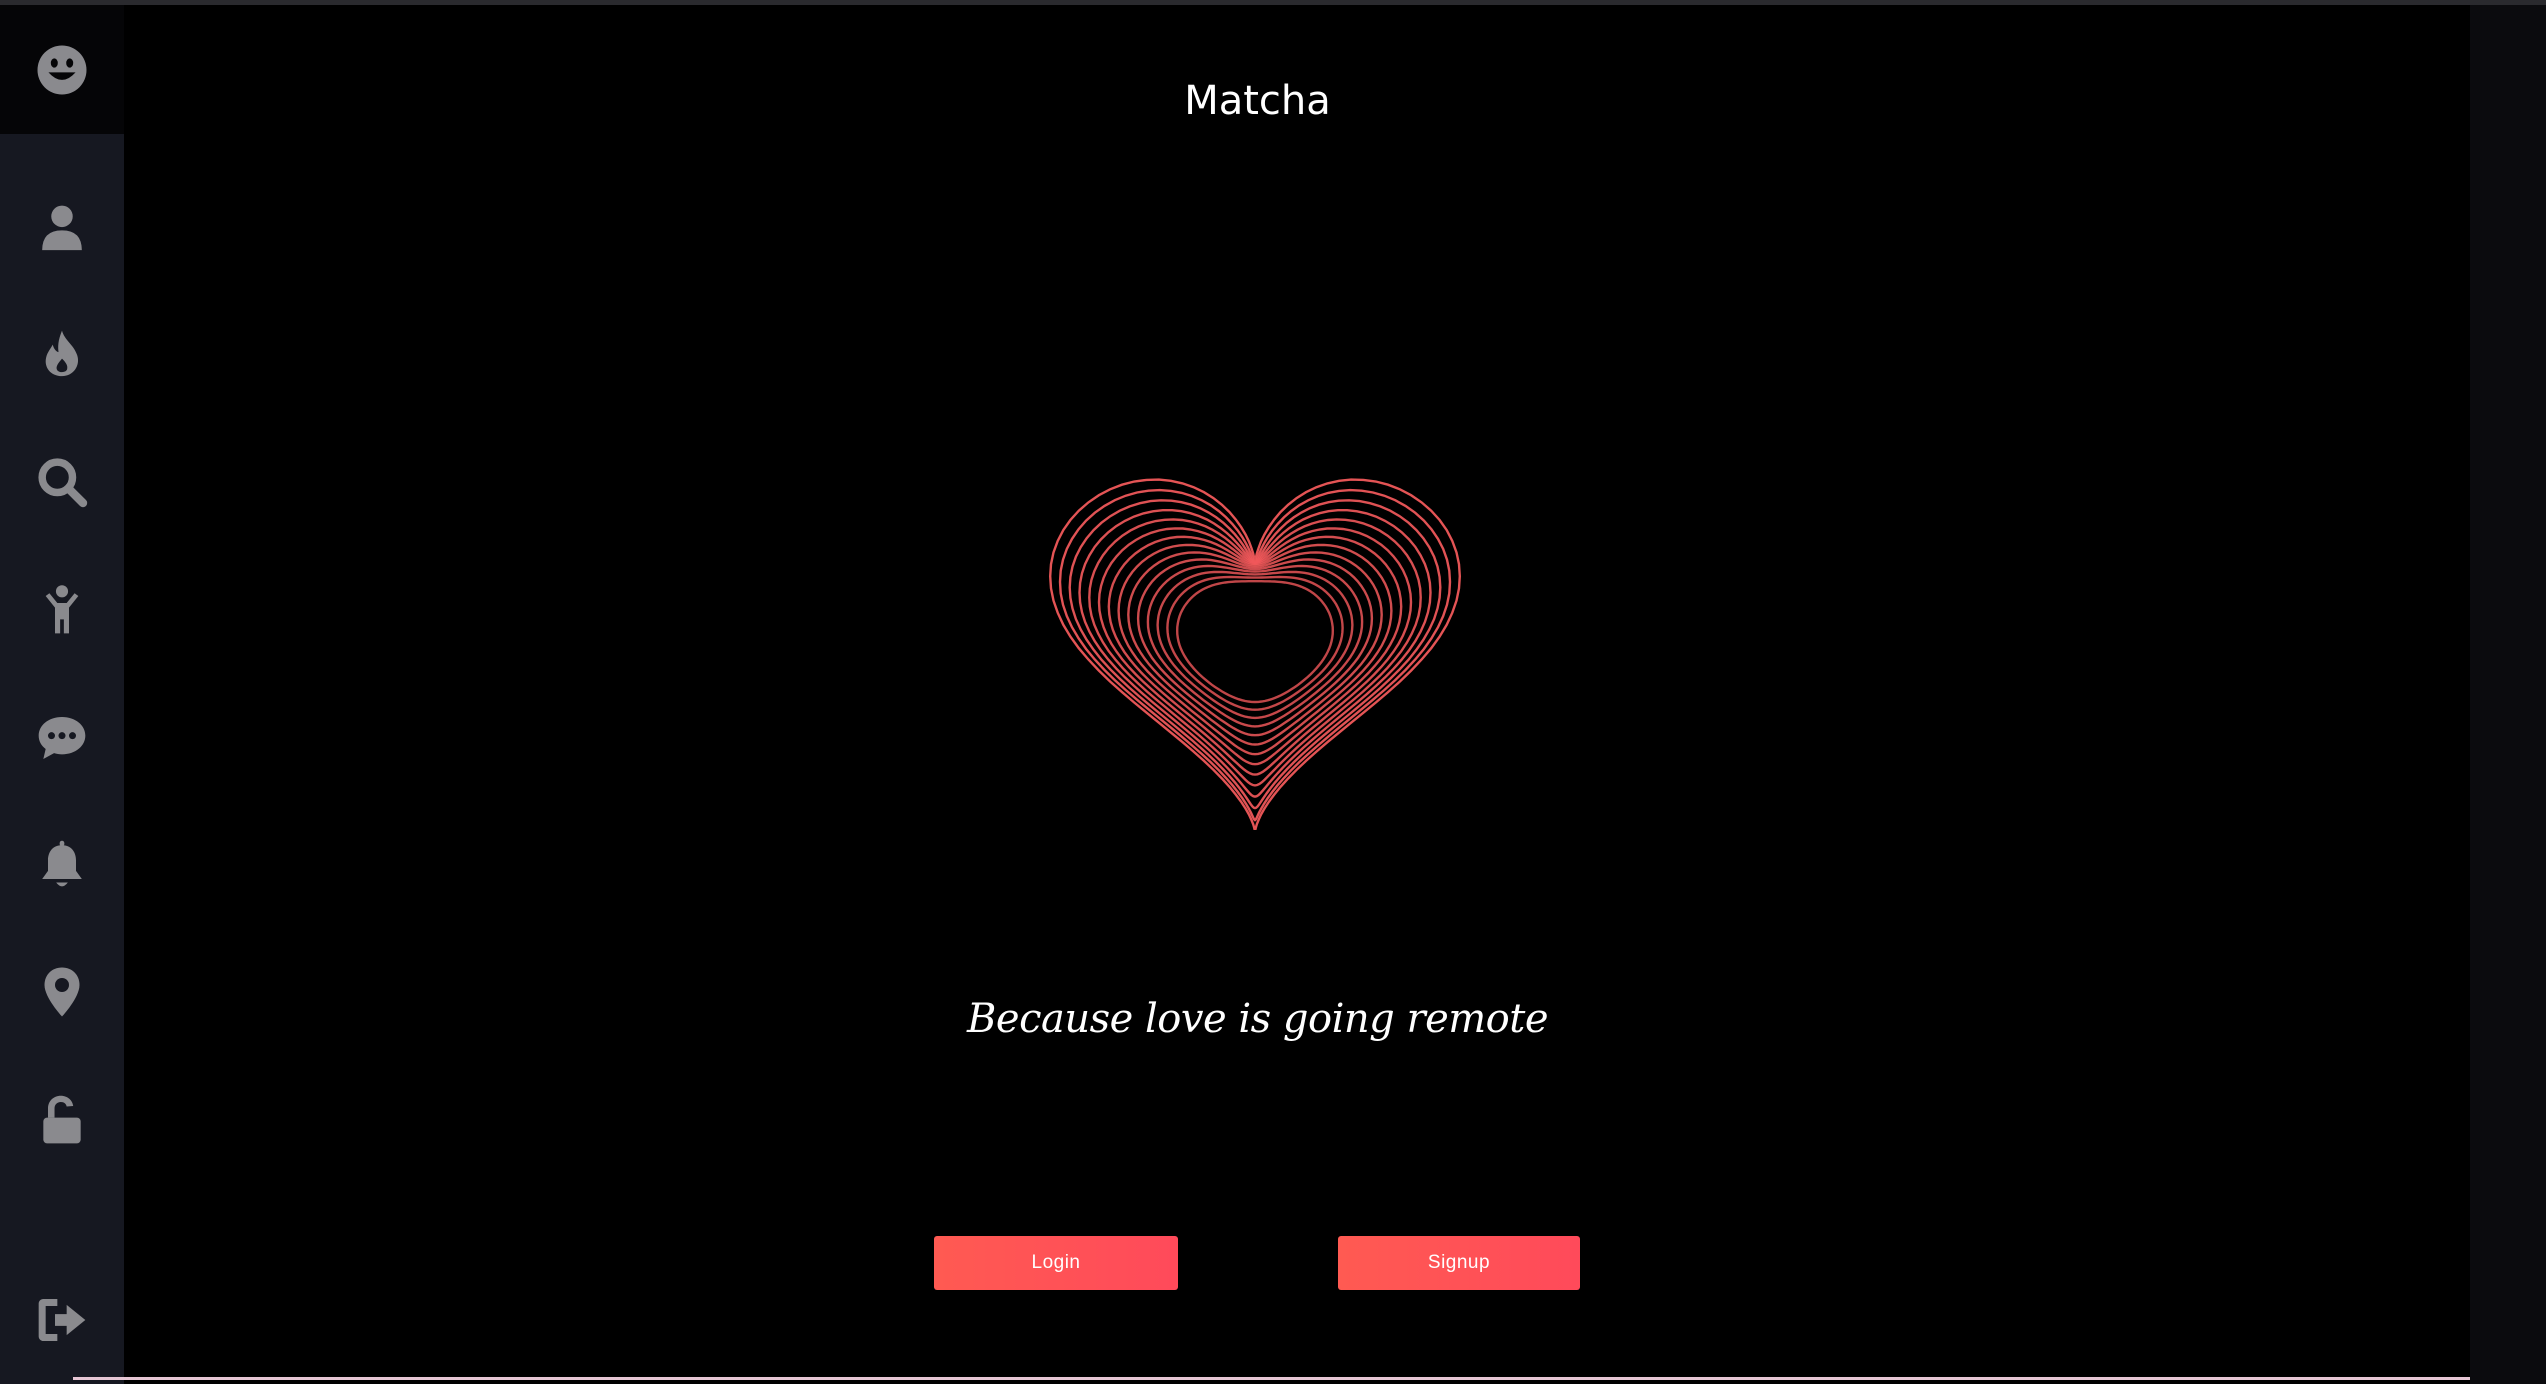 This screenshot has width=2546, height=1384. I want to click on nav-search, so click(62, 482).